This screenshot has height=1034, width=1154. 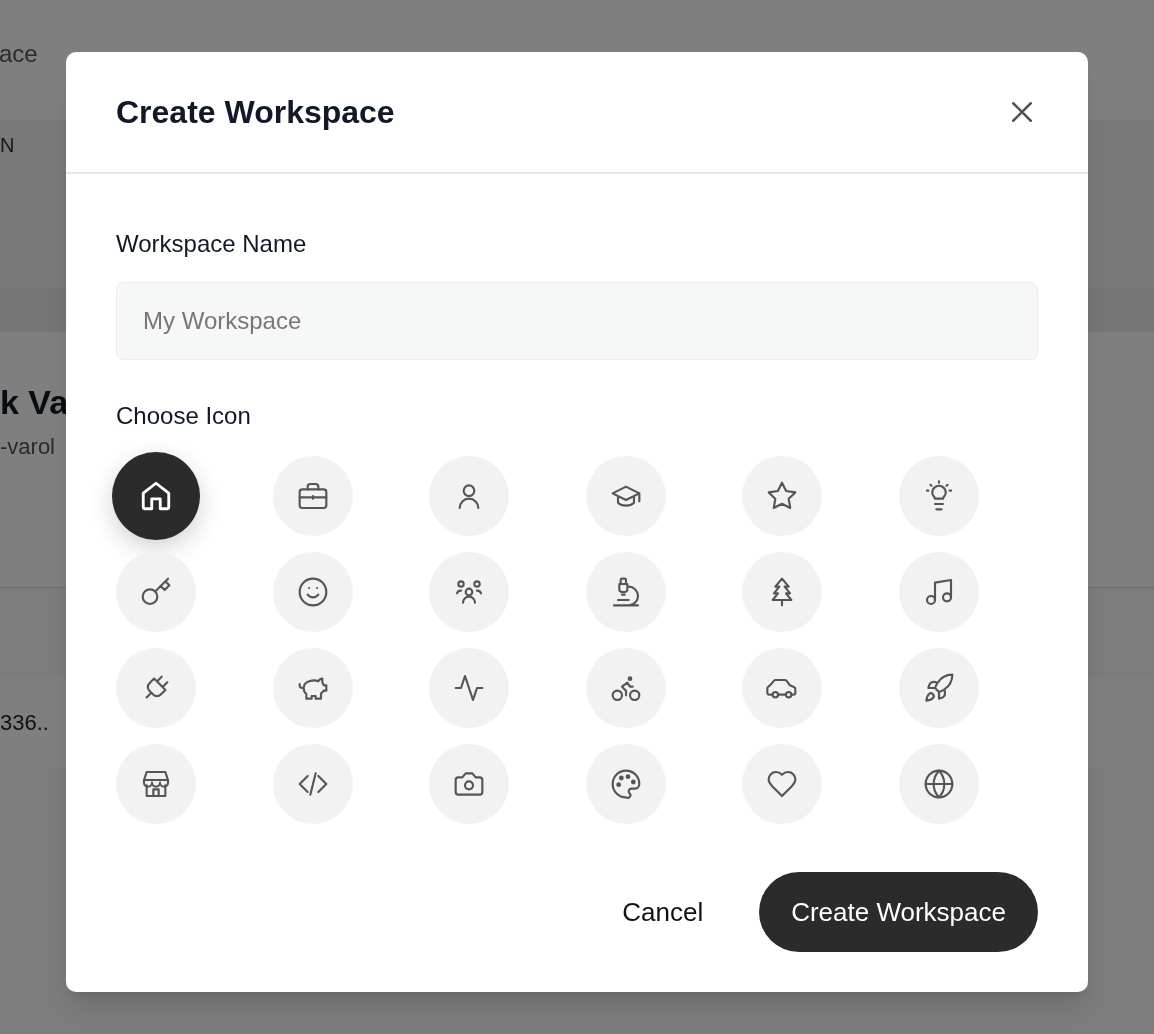 What do you see at coordinates (663, 912) in the screenshot?
I see `cancel-button: Cancel` at bounding box center [663, 912].